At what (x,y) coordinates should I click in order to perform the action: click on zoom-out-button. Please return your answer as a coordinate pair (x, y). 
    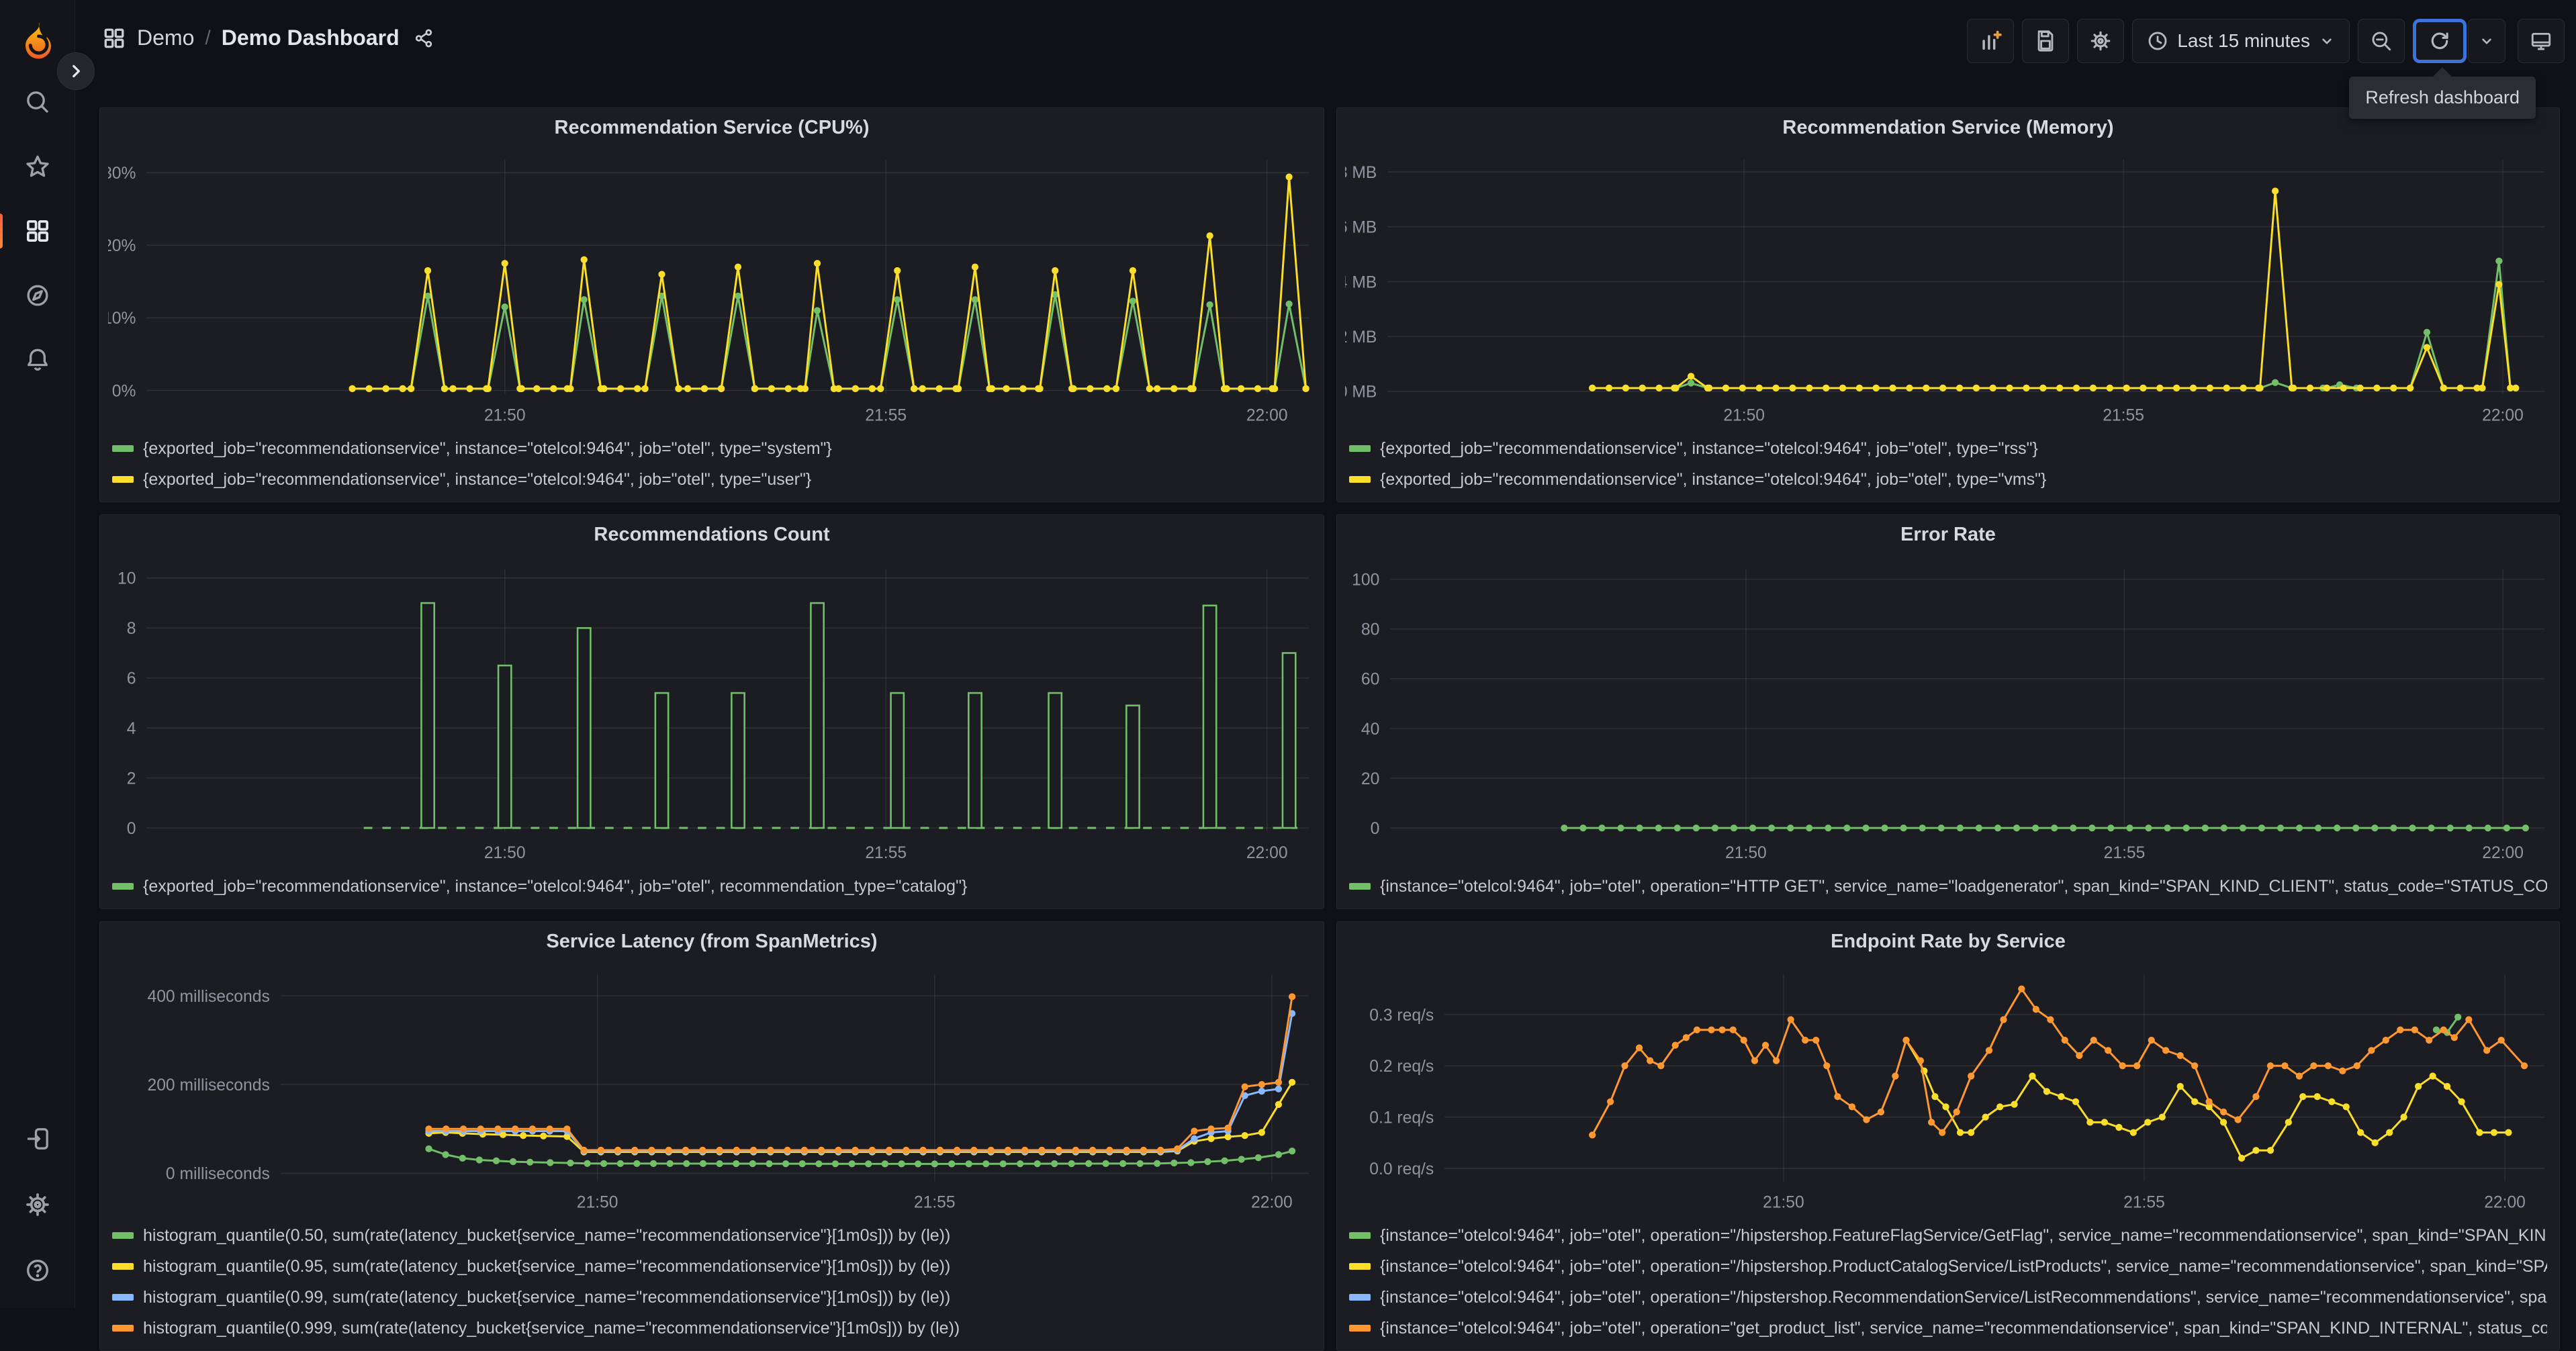
    Looking at the image, I should click on (2381, 41).